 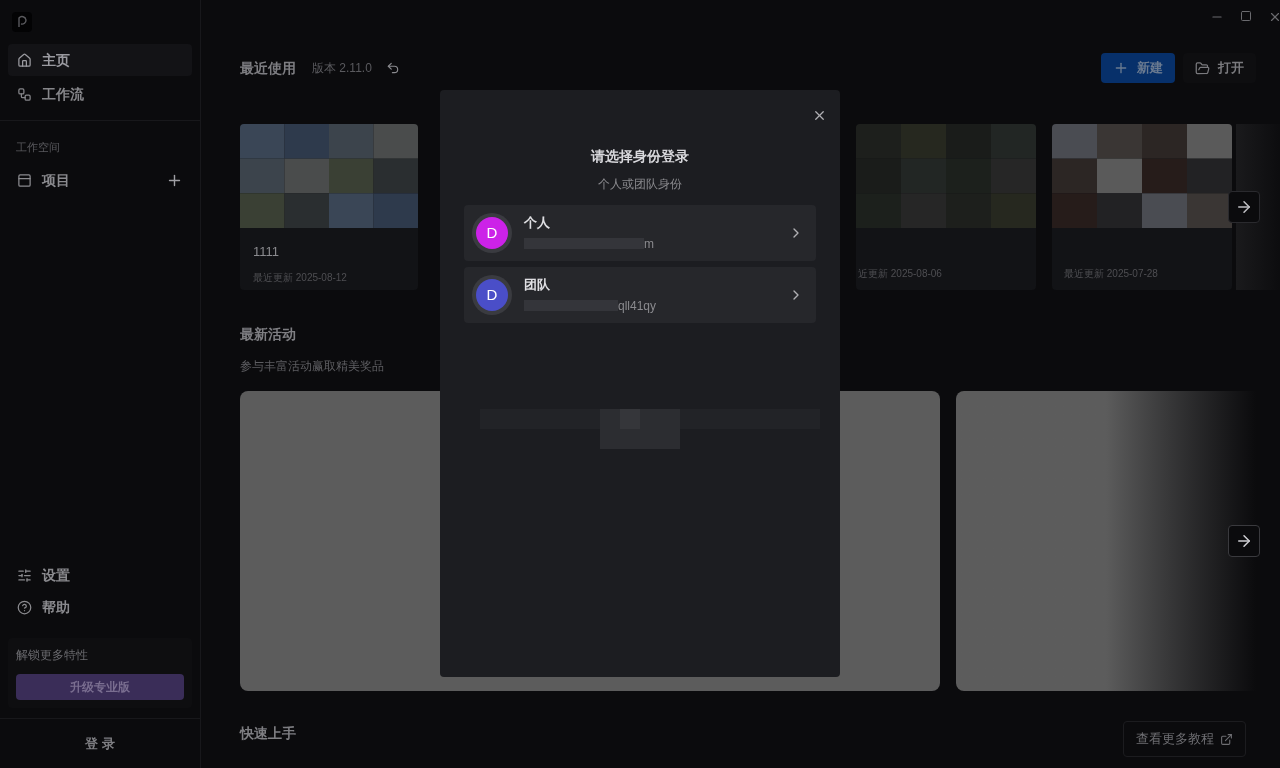 What do you see at coordinates (392, 68) in the screenshot?
I see `undo-icon` at bounding box center [392, 68].